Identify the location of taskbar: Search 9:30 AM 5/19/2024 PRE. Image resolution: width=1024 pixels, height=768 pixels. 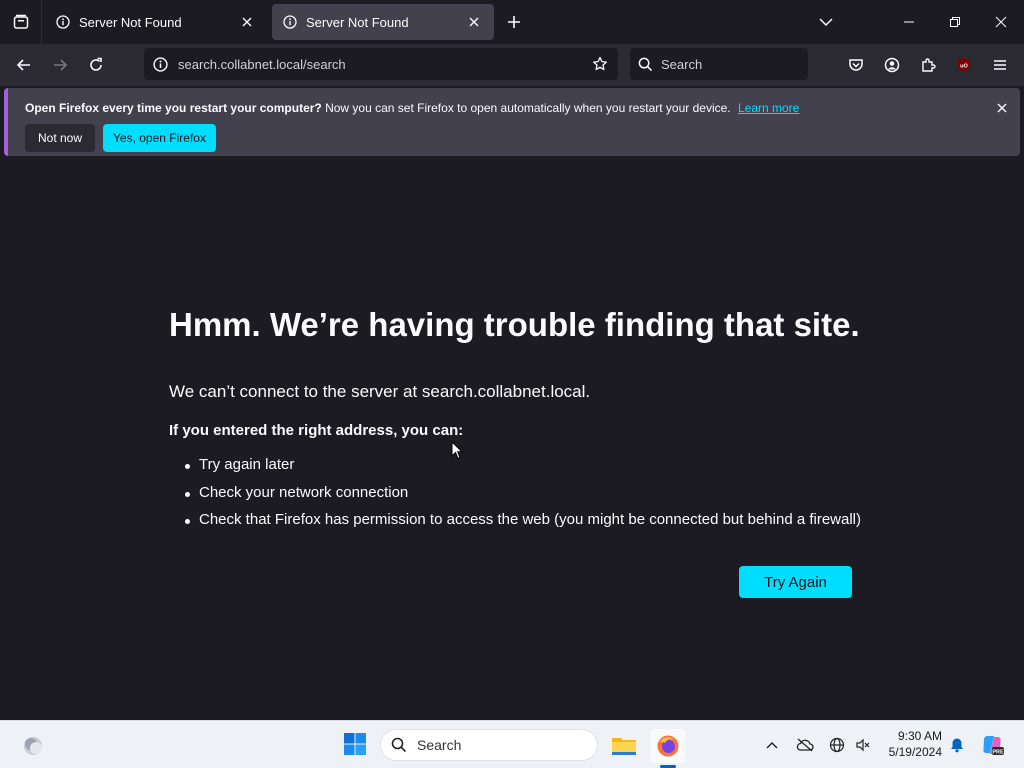
(512, 744).